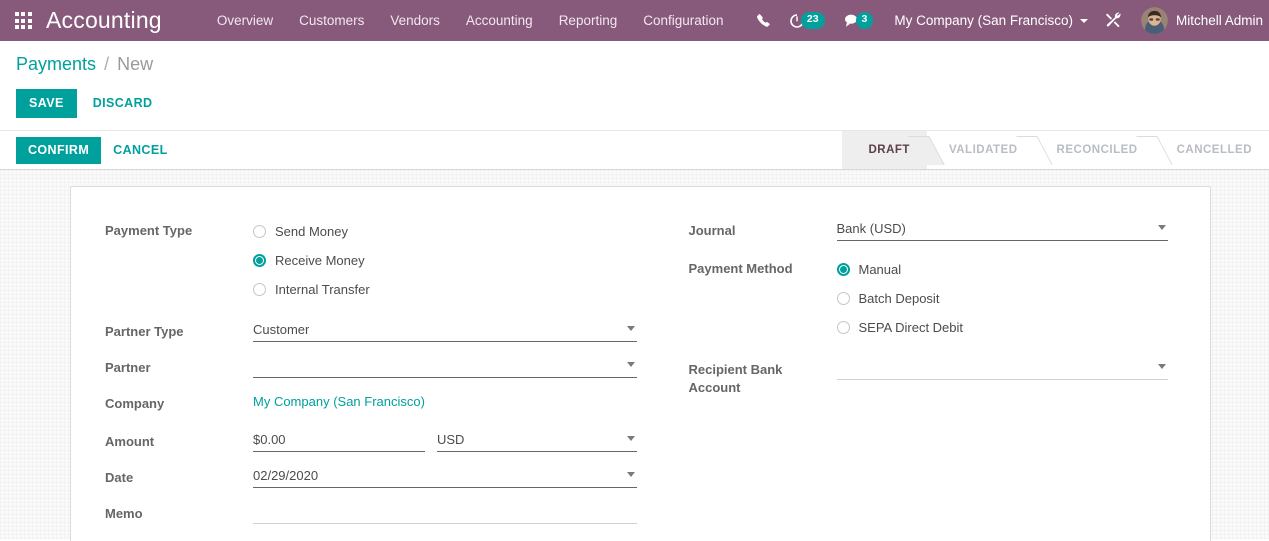  I want to click on menu-item-reporting: Reporting, so click(588, 20).